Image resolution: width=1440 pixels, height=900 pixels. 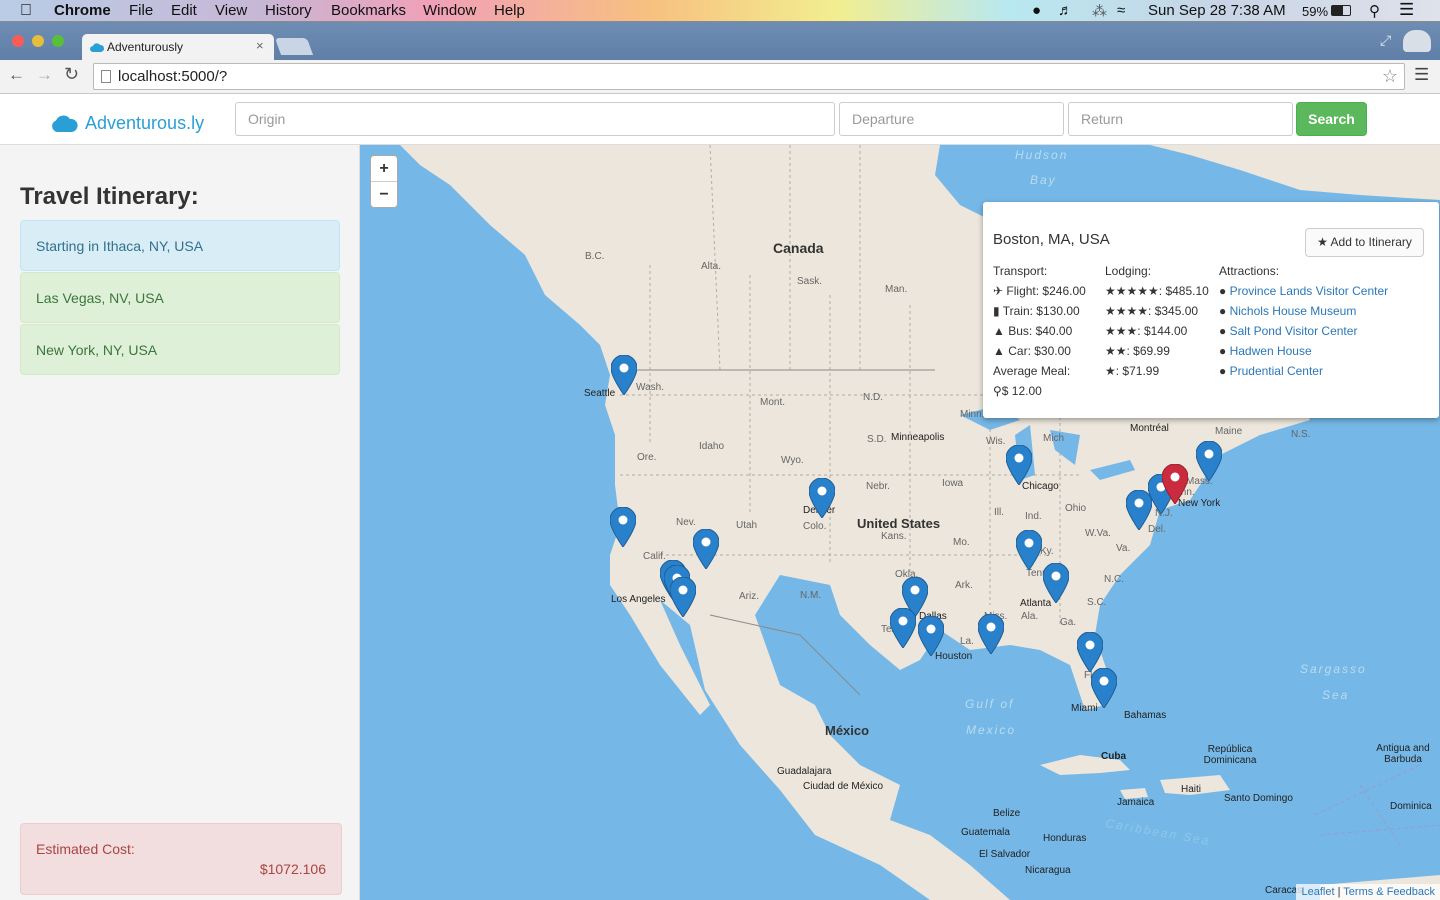 I want to click on spotlight-search-icon: ⚲, so click(x=1374, y=11).